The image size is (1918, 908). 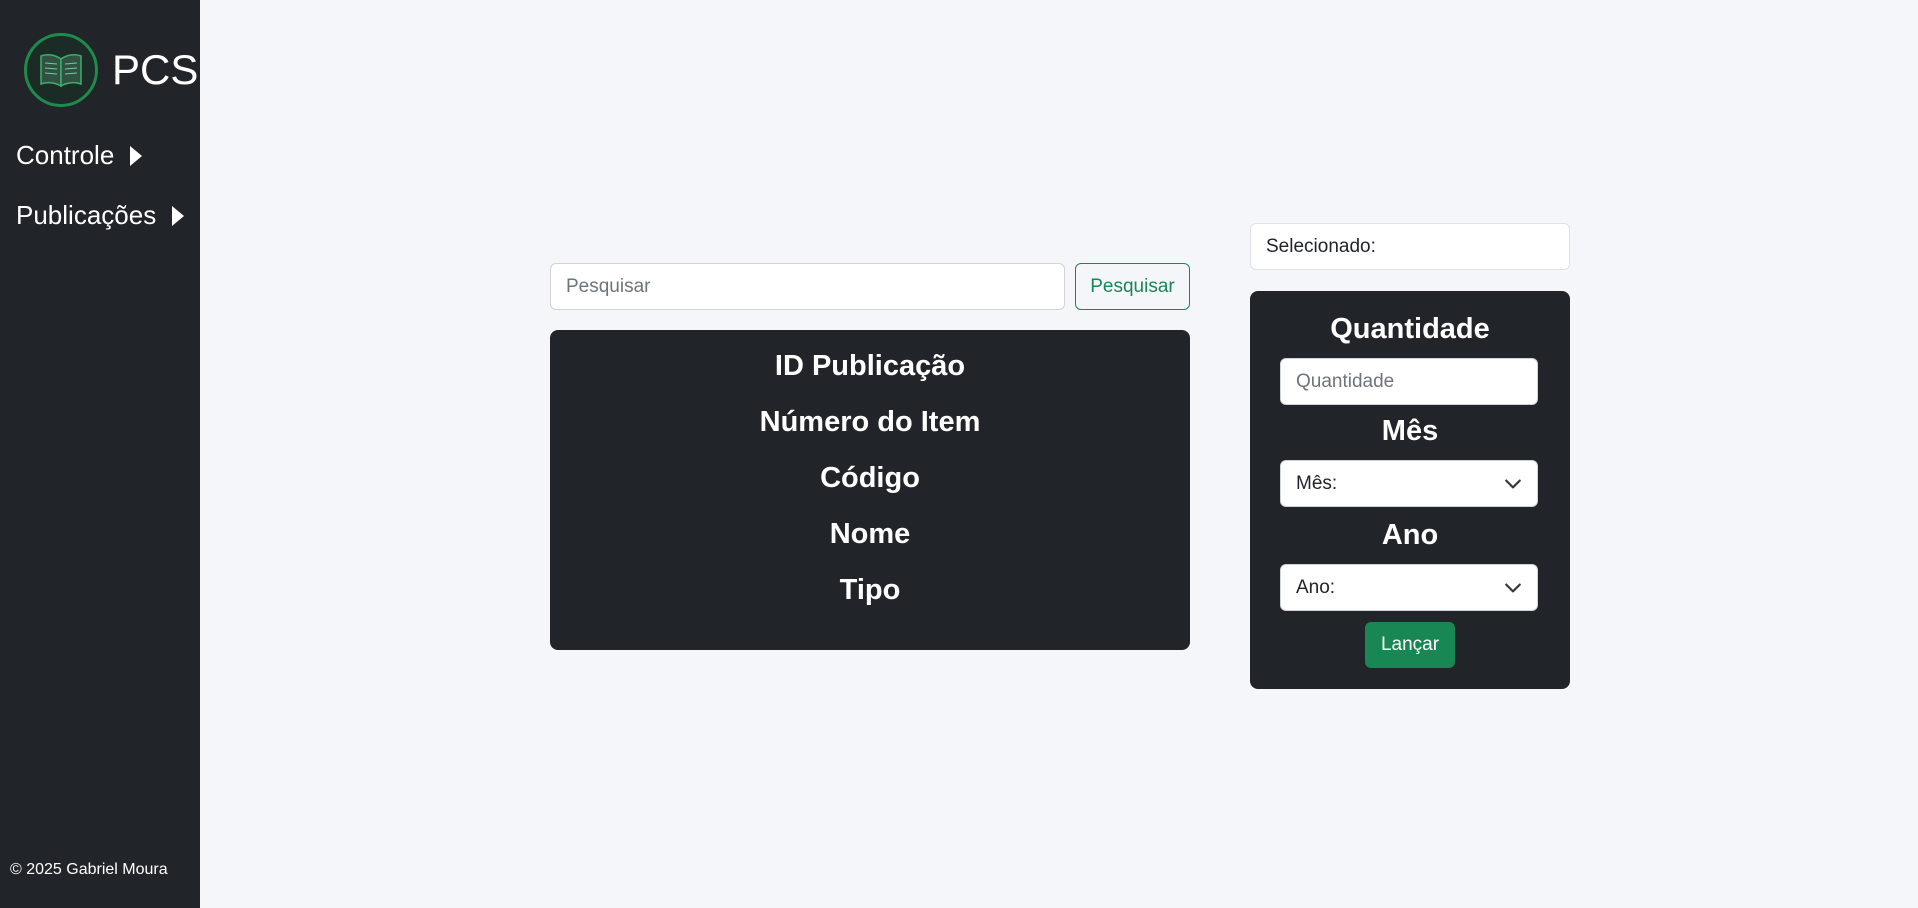 What do you see at coordinates (1409, 483) in the screenshot?
I see `month-select: Mês:` at bounding box center [1409, 483].